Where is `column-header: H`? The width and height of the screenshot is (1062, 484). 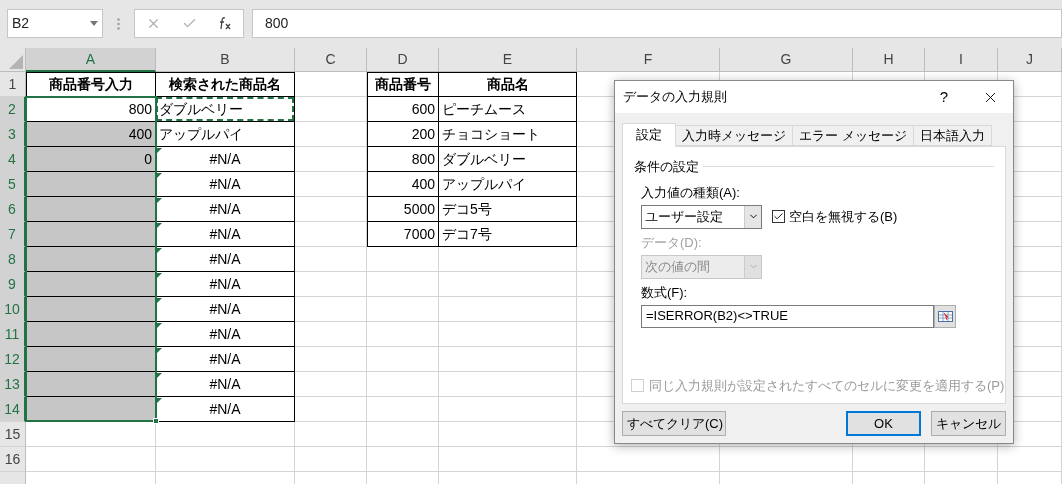
column-header: H is located at coordinates (889, 60).